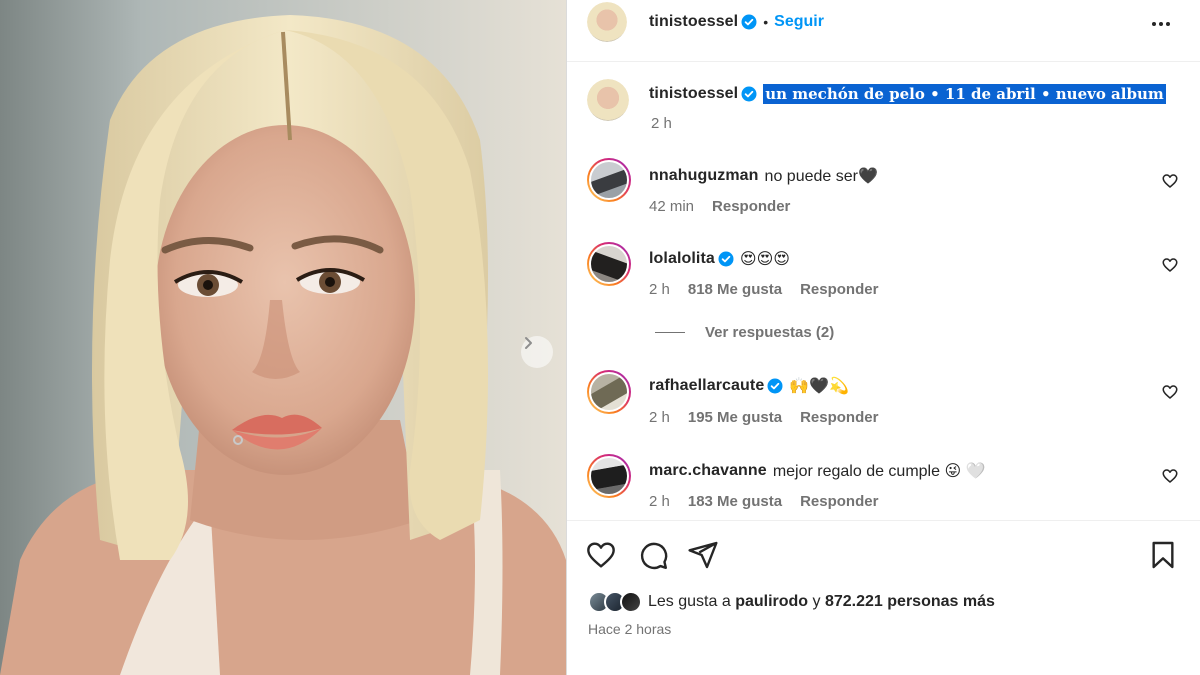 Image resolution: width=1200 pixels, height=675 pixels. I want to click on more-icon, so click(1161, 24).